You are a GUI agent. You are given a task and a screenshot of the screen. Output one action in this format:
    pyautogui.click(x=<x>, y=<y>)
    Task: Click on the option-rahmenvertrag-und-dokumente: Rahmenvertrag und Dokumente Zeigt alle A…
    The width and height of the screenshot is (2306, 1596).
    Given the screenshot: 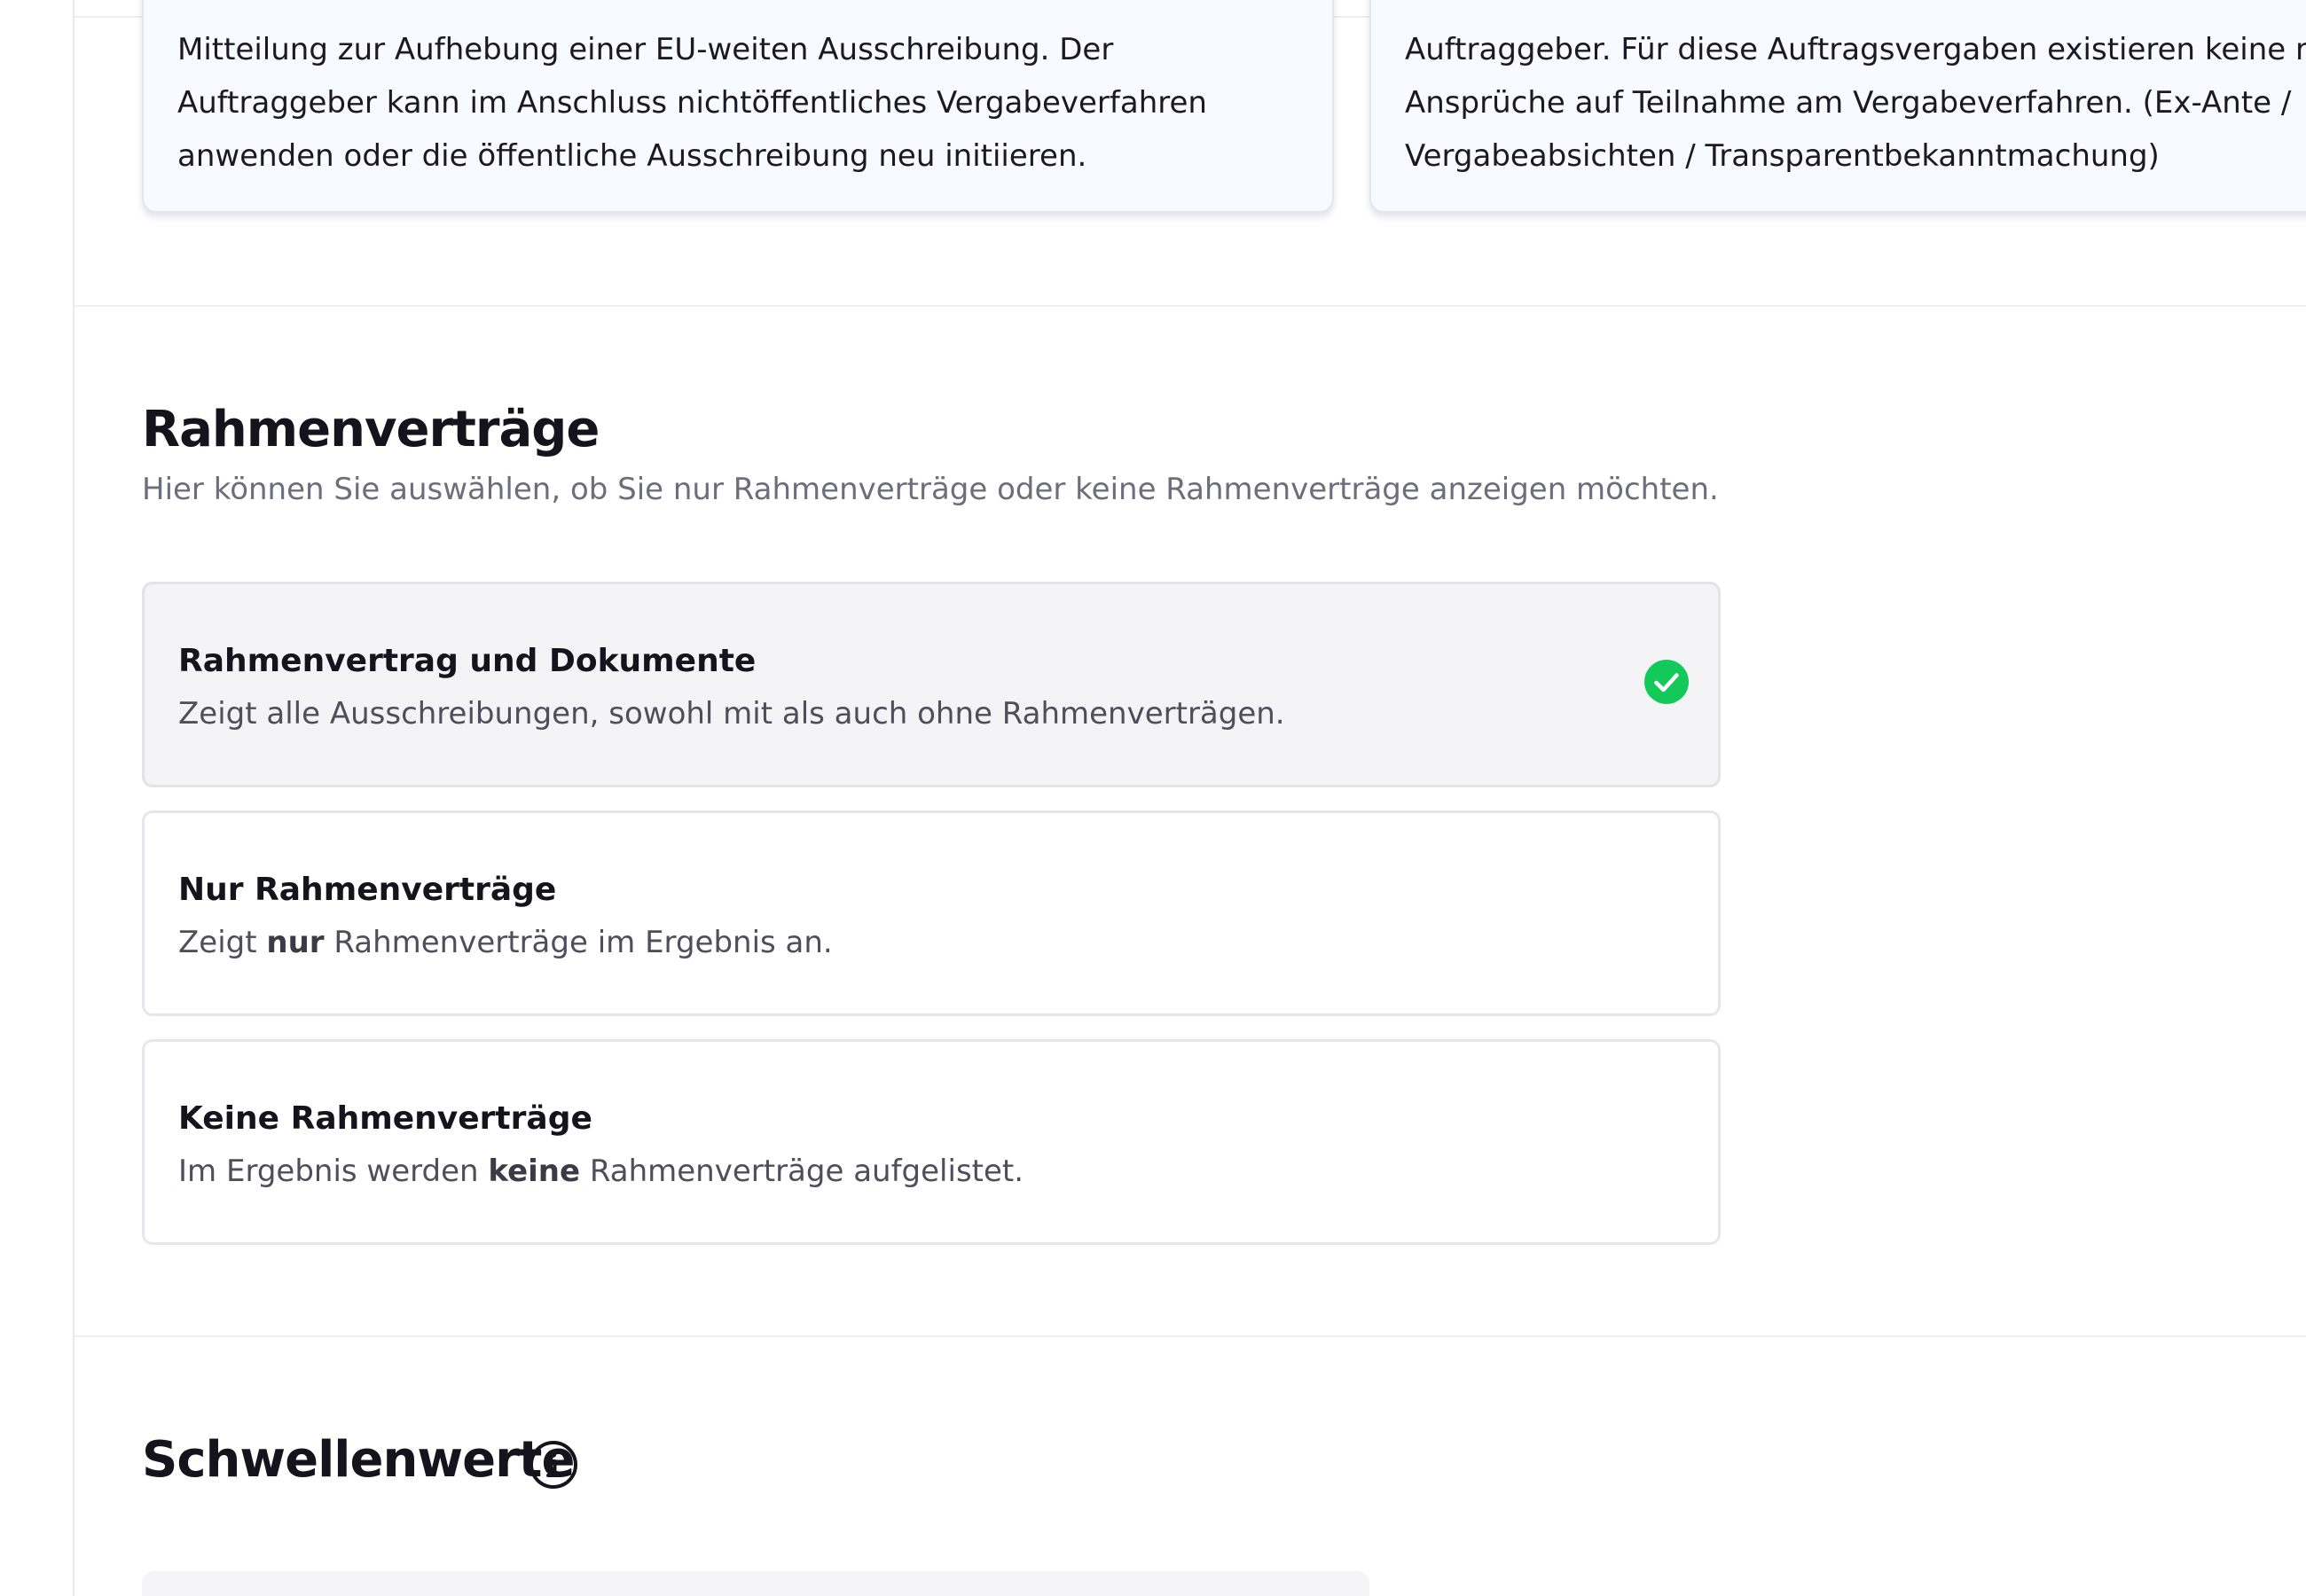 What is the action you would take?
    pyautogui.click(x=931, y=684)
    